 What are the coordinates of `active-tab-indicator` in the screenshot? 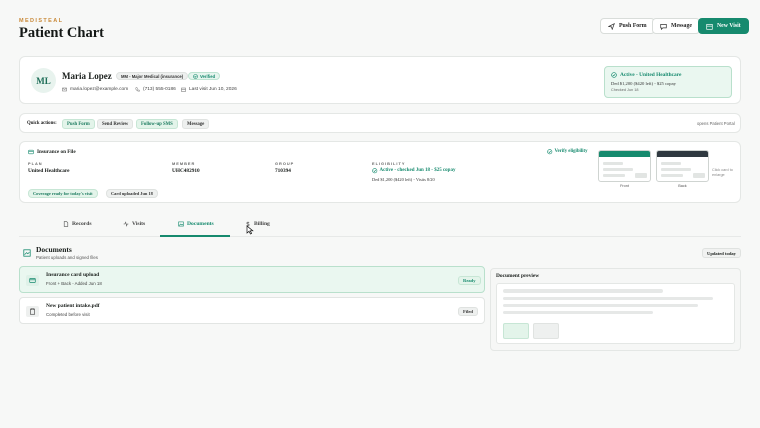 It's located at (195, 236).